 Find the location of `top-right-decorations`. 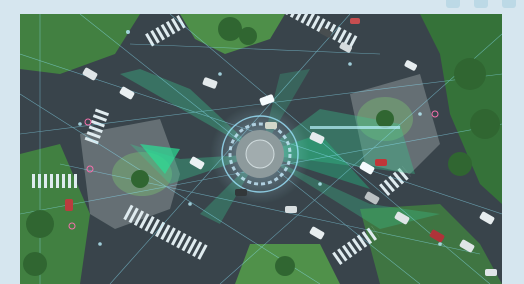

top-right-decorations is located at coordinates (481, 6).